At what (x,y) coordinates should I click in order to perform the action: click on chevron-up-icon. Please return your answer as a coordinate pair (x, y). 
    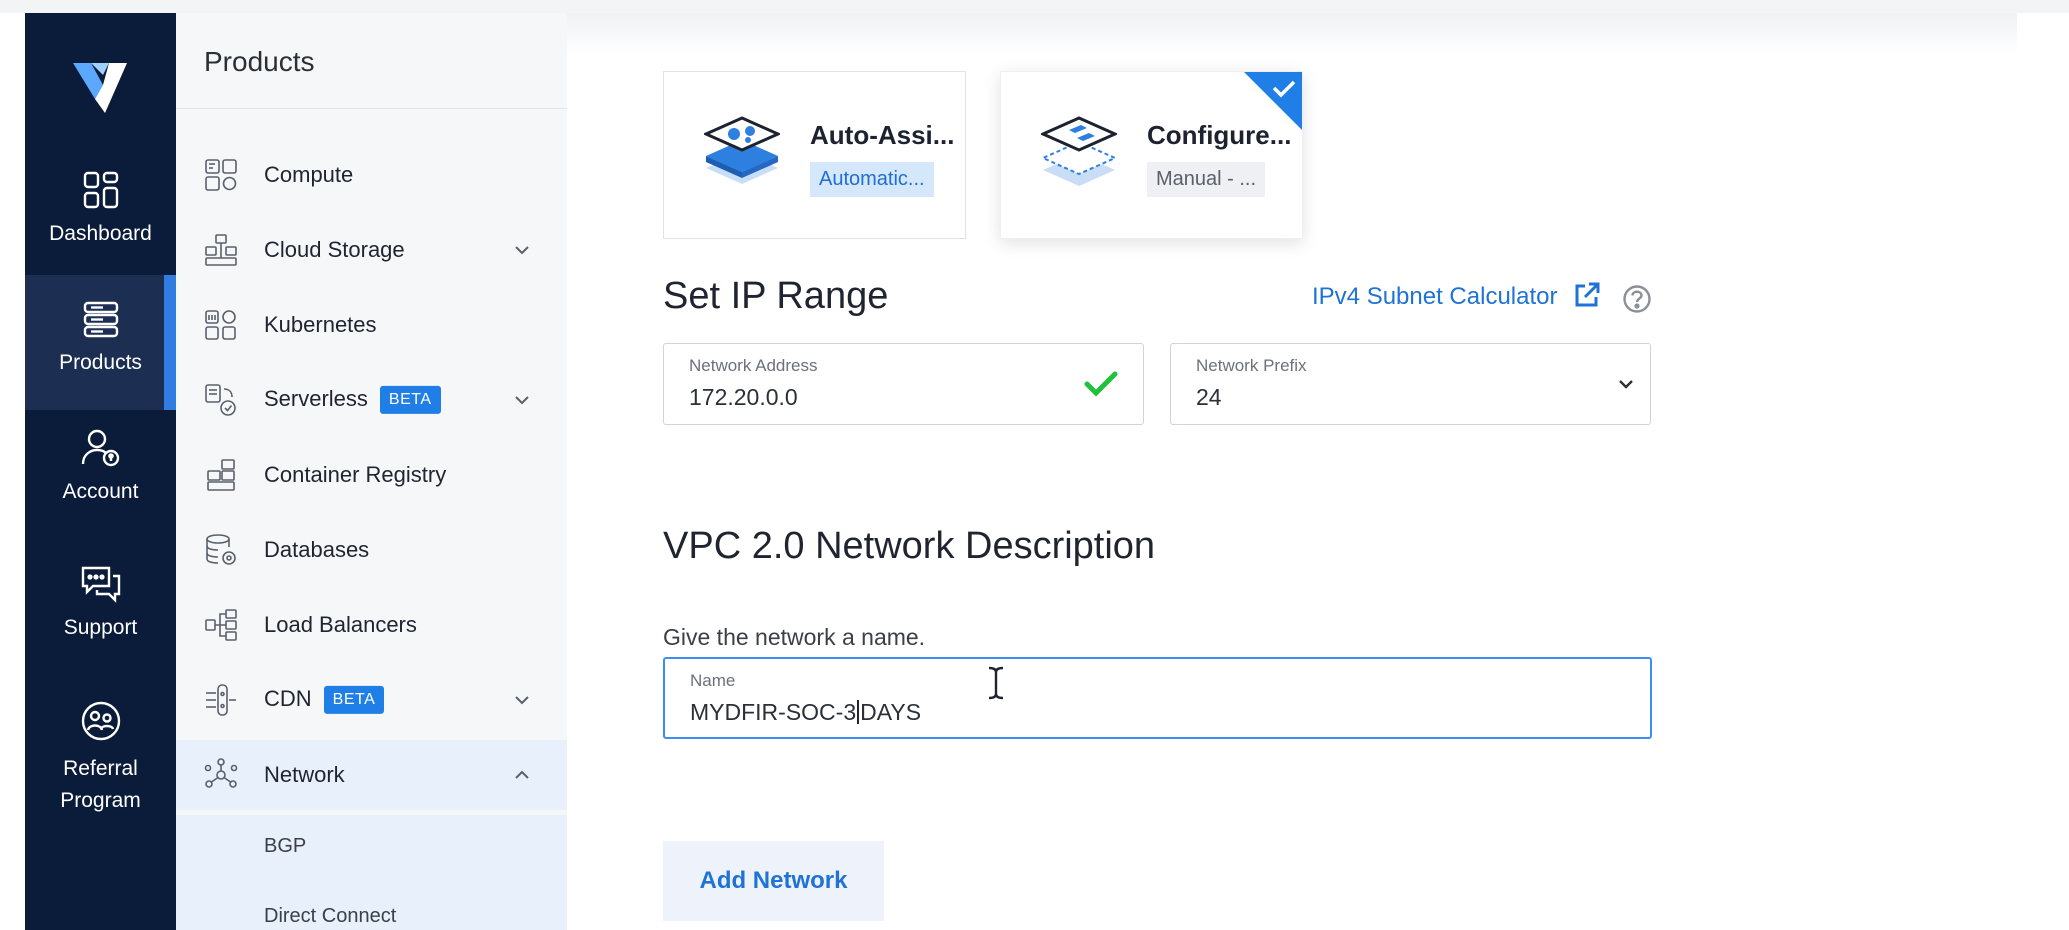
    Looking at the image, I should click on (522, 775).